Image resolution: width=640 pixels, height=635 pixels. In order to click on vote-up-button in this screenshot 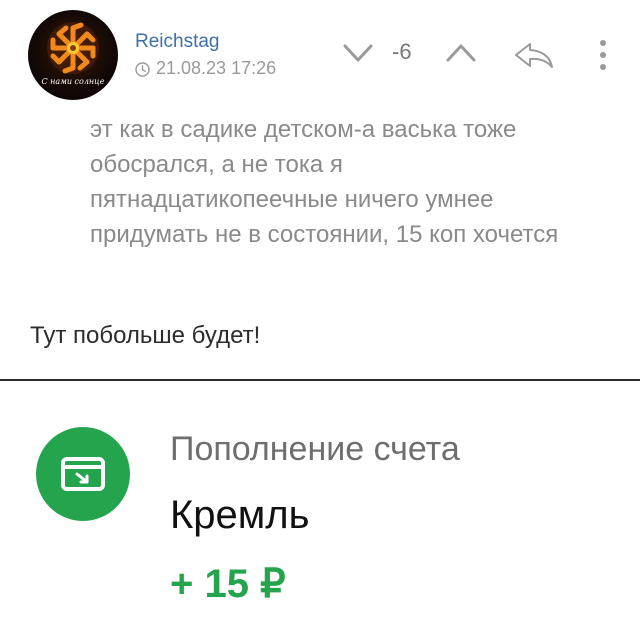, I will do `click(461, 53)`.